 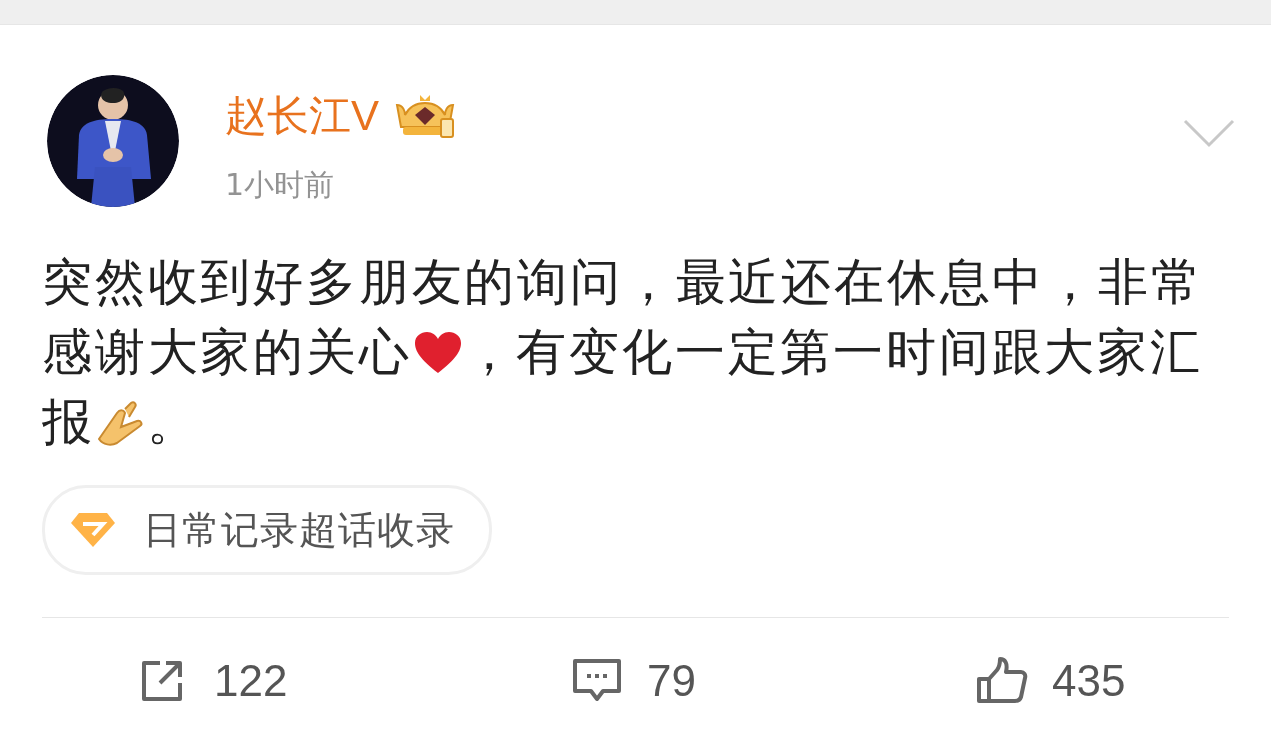 What do you see at coordinates (1089, 681) in the screenshot?
I see `like-count: 435` at bounding box center [1089, 681].